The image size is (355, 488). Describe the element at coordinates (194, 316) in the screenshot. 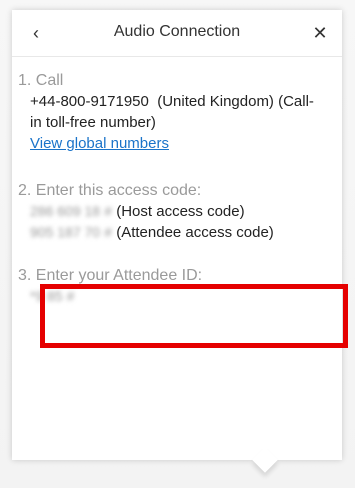

I see `attendee-code-highlight-box` at that location.